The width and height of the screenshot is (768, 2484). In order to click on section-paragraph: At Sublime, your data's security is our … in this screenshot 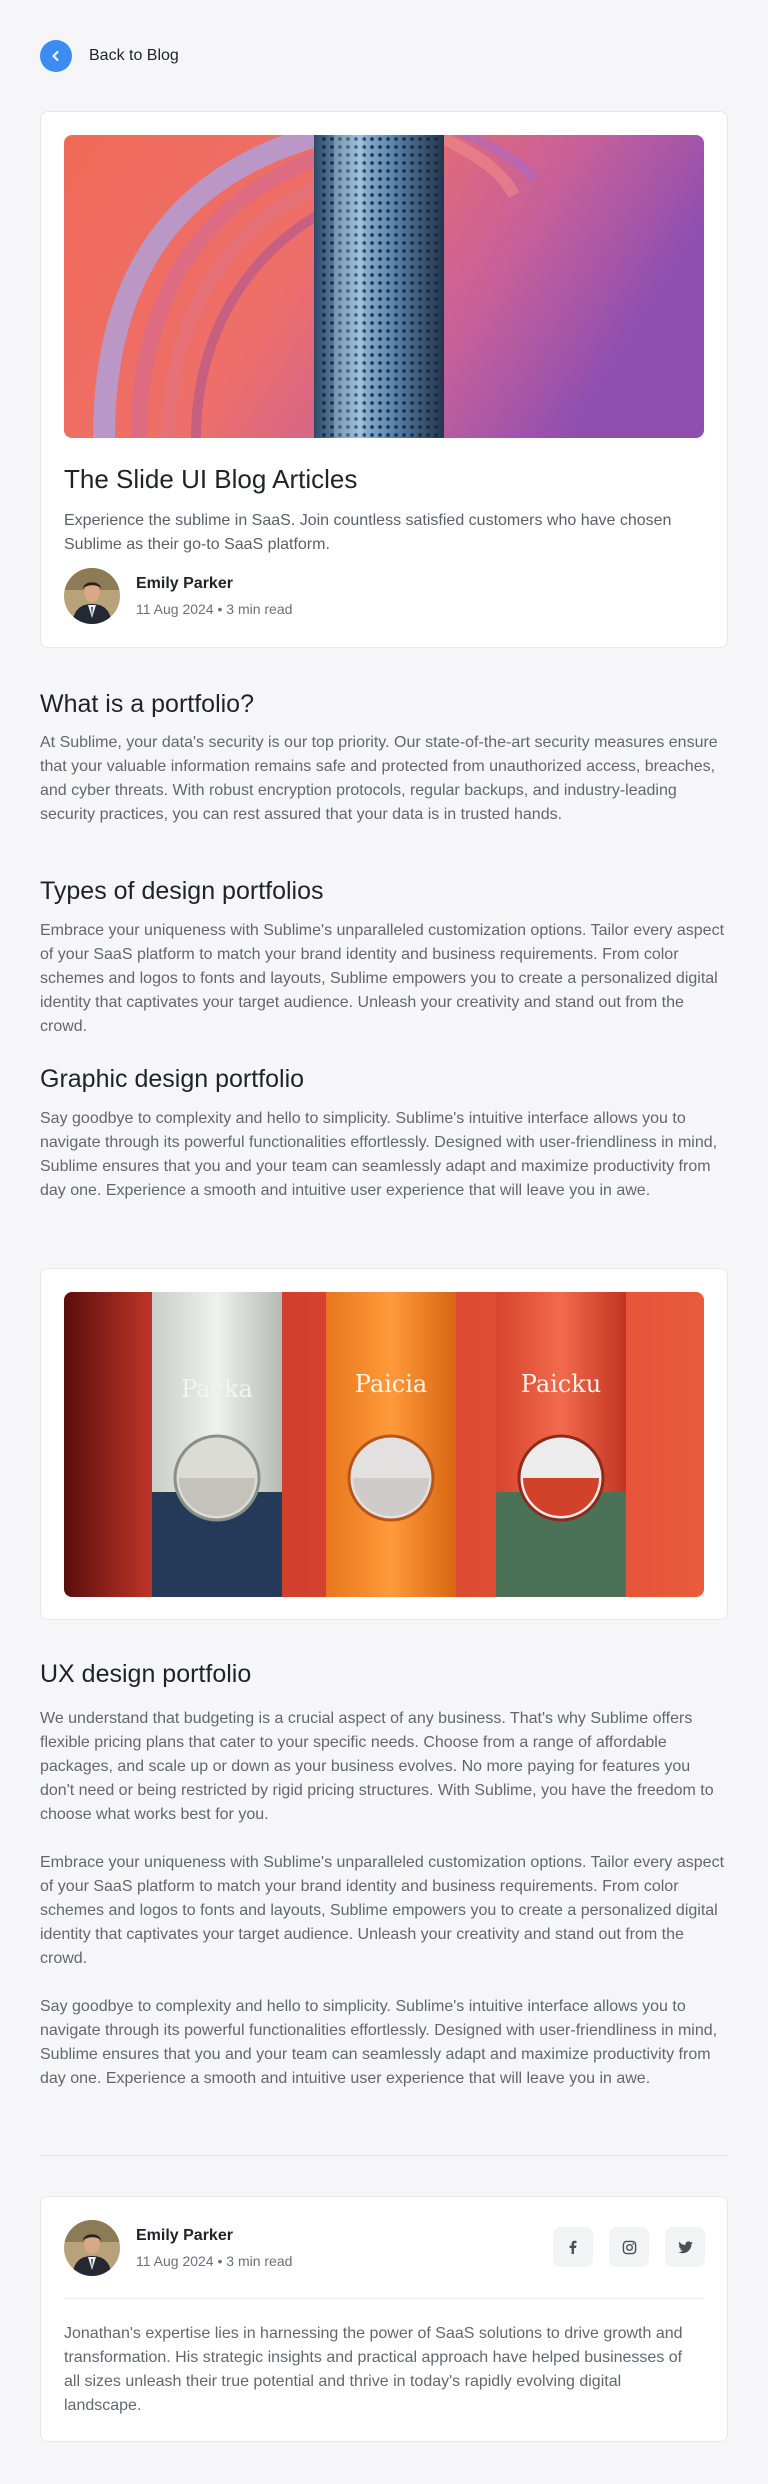, I will do `click(379, 778)`.